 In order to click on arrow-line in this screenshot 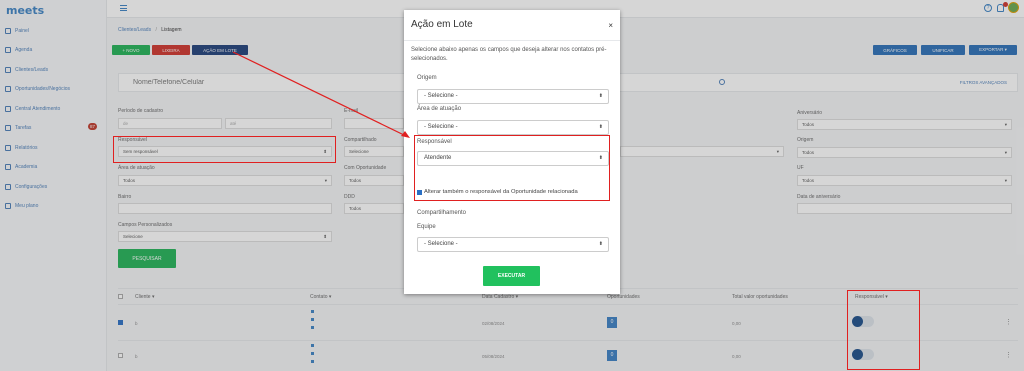, I will do `click(319, 94)`.